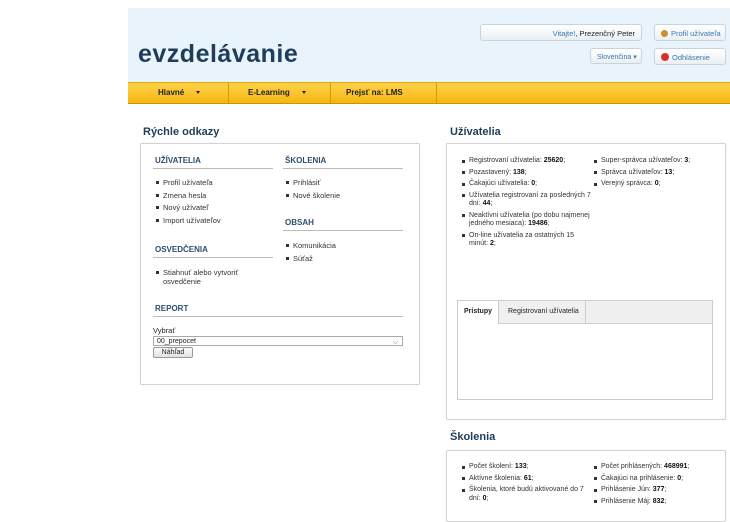 The image size is (730, 522). What do you see at coordinates (525, 479) in the screenshot?
I see `stat-active-trainings: Aktívne školenia: 61;` at bounding box center [525, 479].